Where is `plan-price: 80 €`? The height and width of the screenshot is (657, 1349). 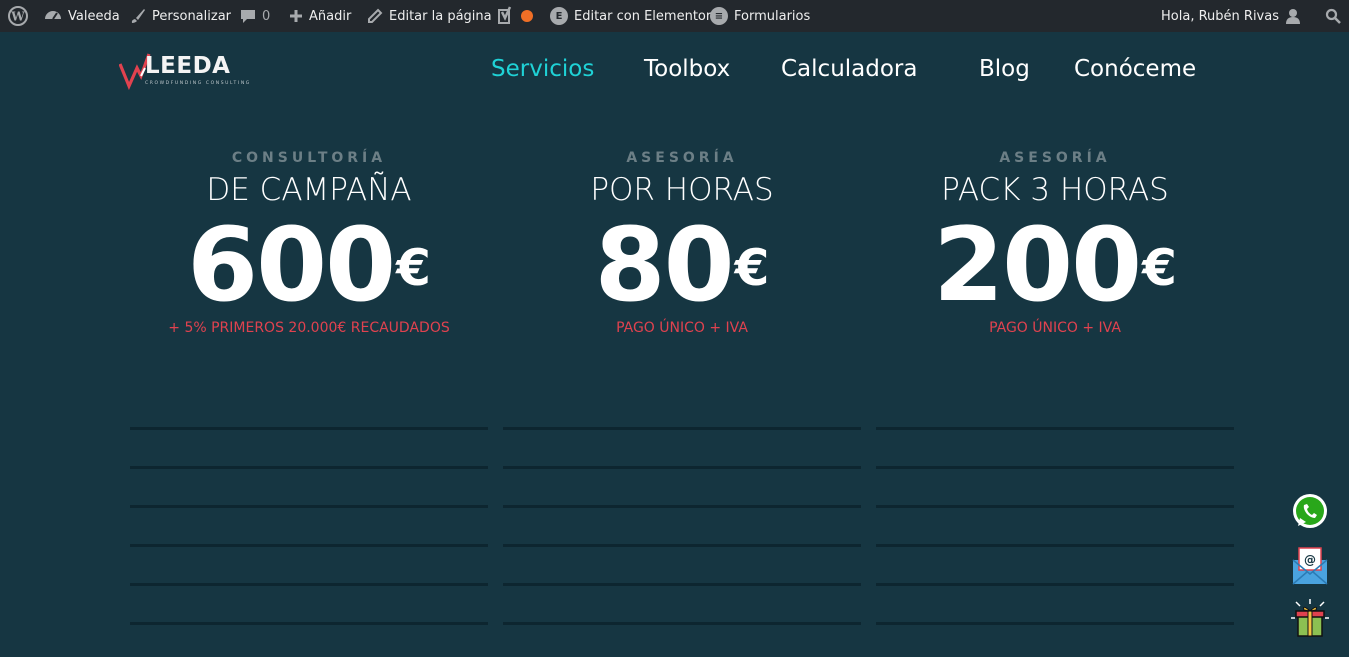
plan-price: 80 € is located at coordinates (682, 265).